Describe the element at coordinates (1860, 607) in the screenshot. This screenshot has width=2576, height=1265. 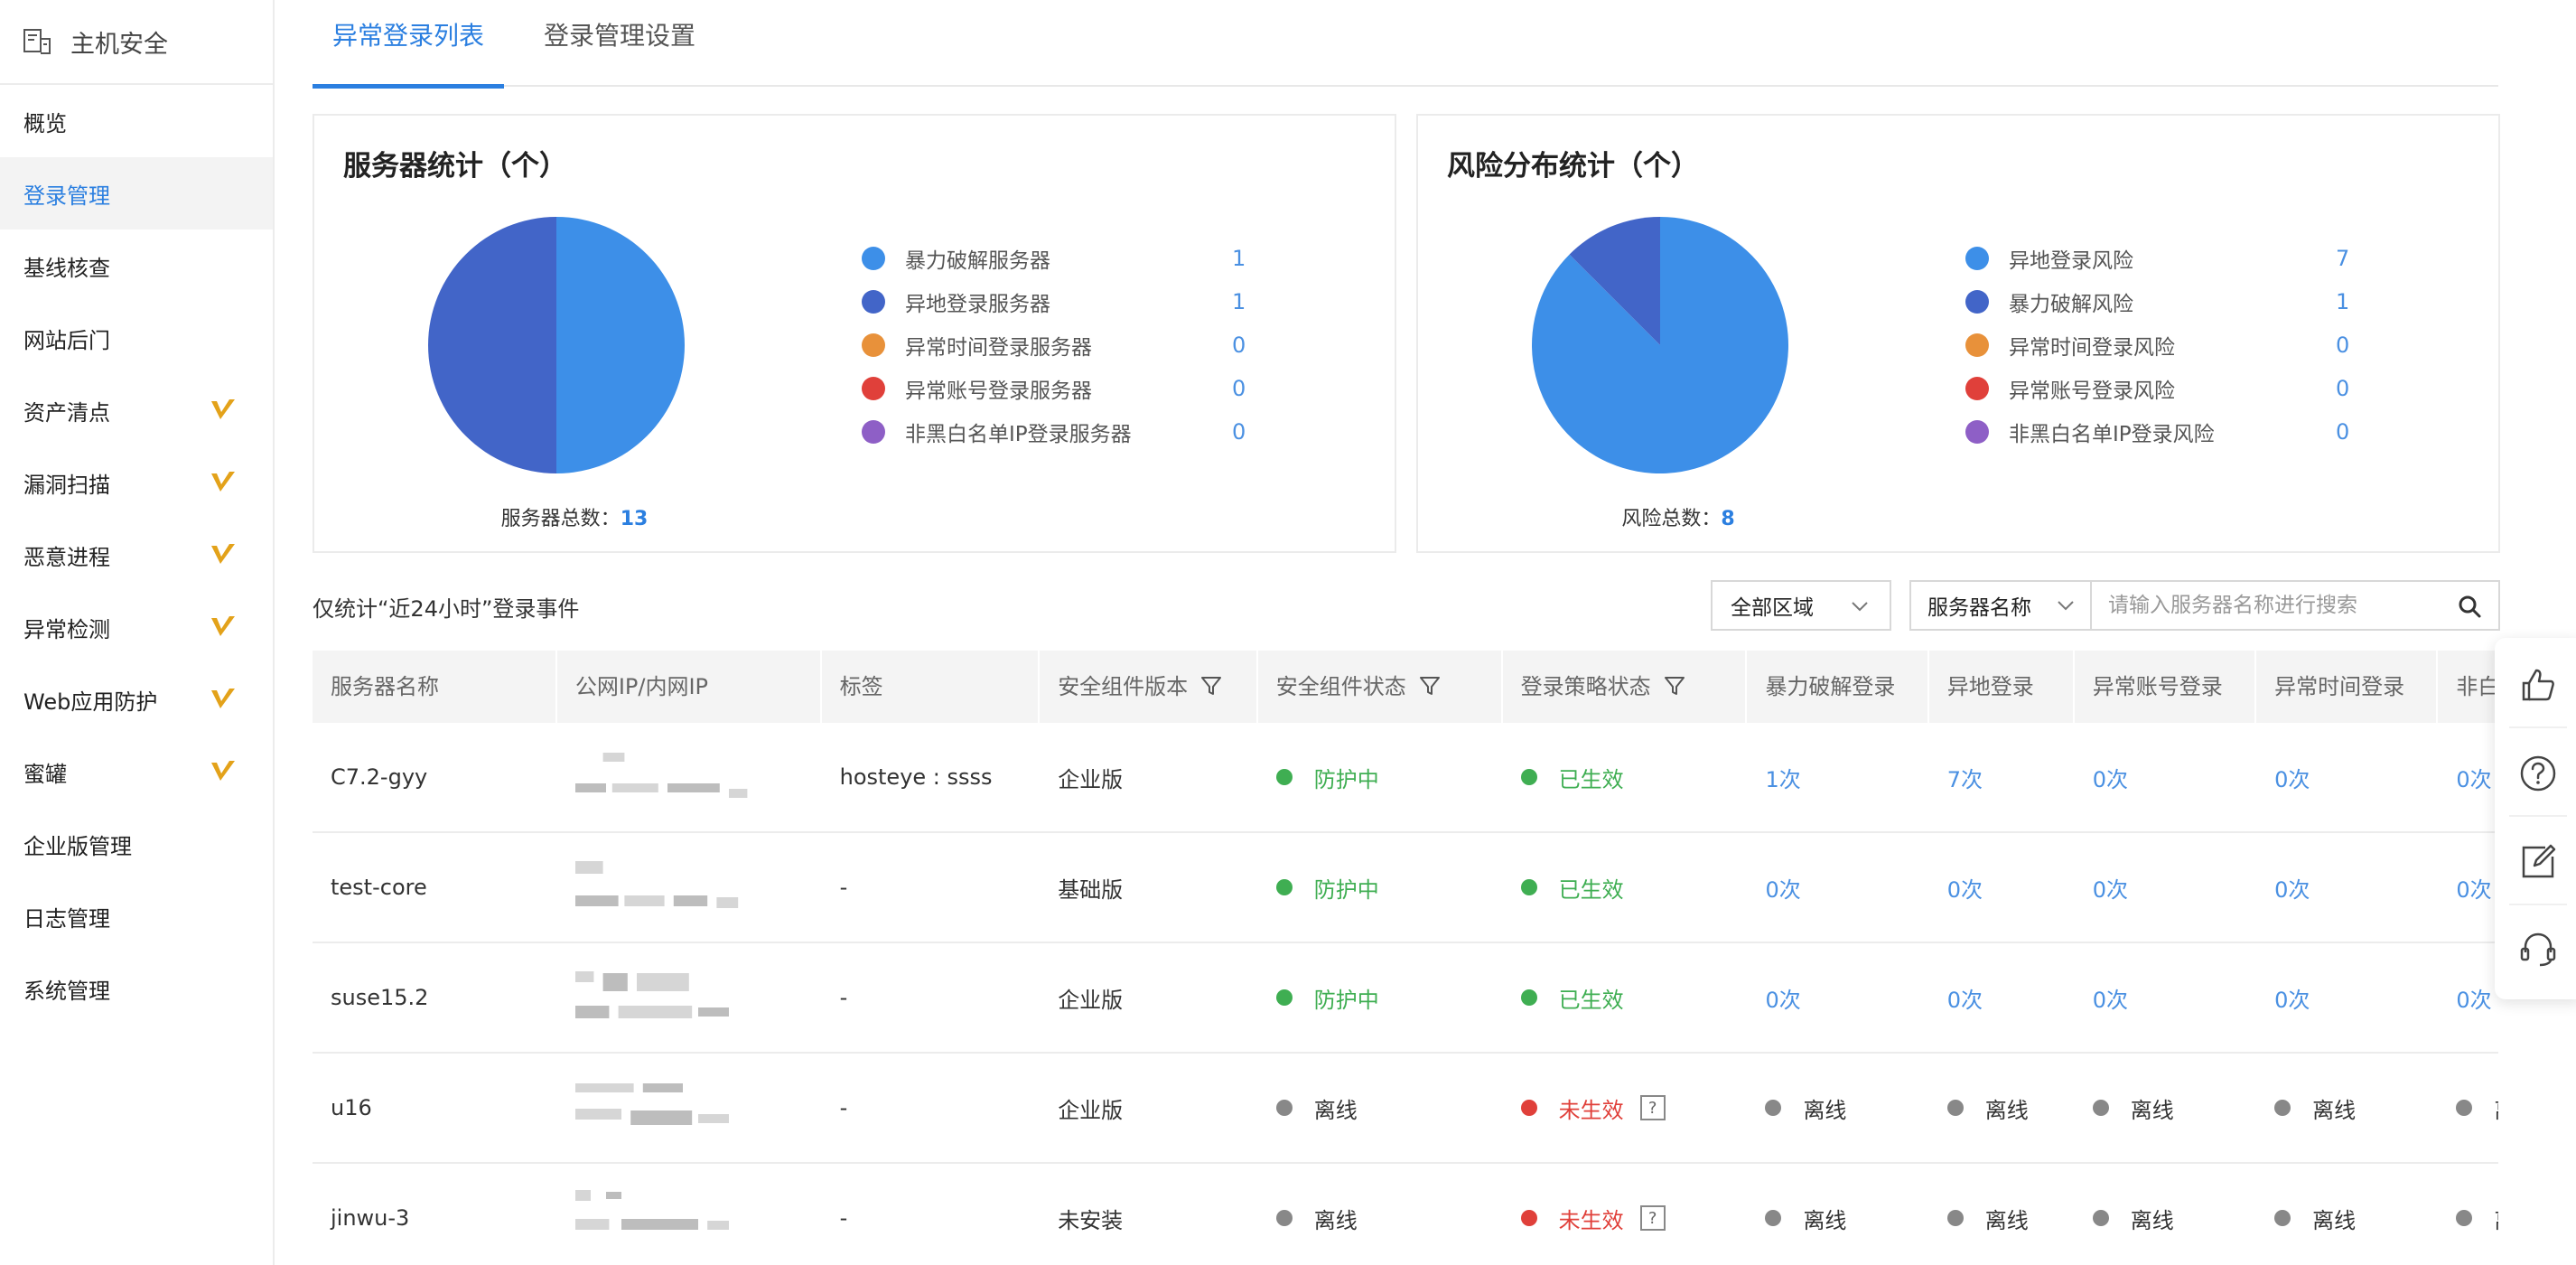
I see `chevron-down-icon` at that location.